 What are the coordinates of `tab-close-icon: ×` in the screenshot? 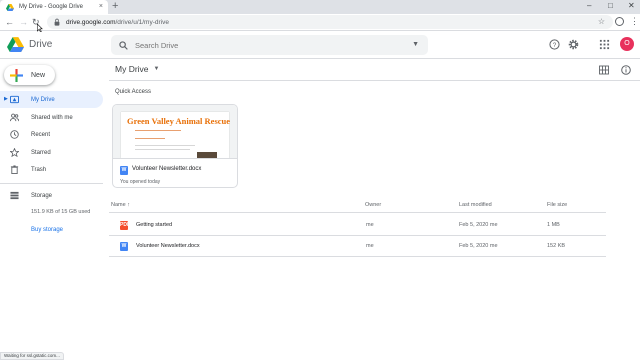 It's located at (101, 6).